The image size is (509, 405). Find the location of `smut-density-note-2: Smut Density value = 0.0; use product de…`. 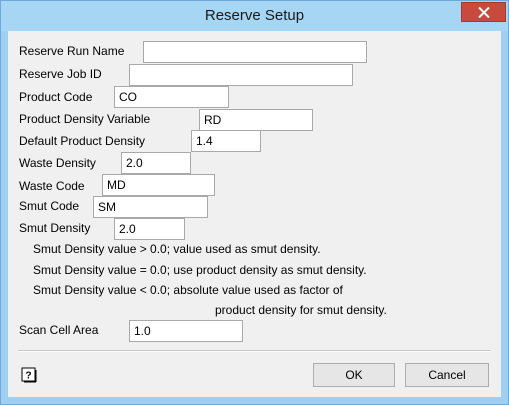

smut-density-note-2: Smut Density value = 0.0; use product de… is located at coordinates (200, 270).